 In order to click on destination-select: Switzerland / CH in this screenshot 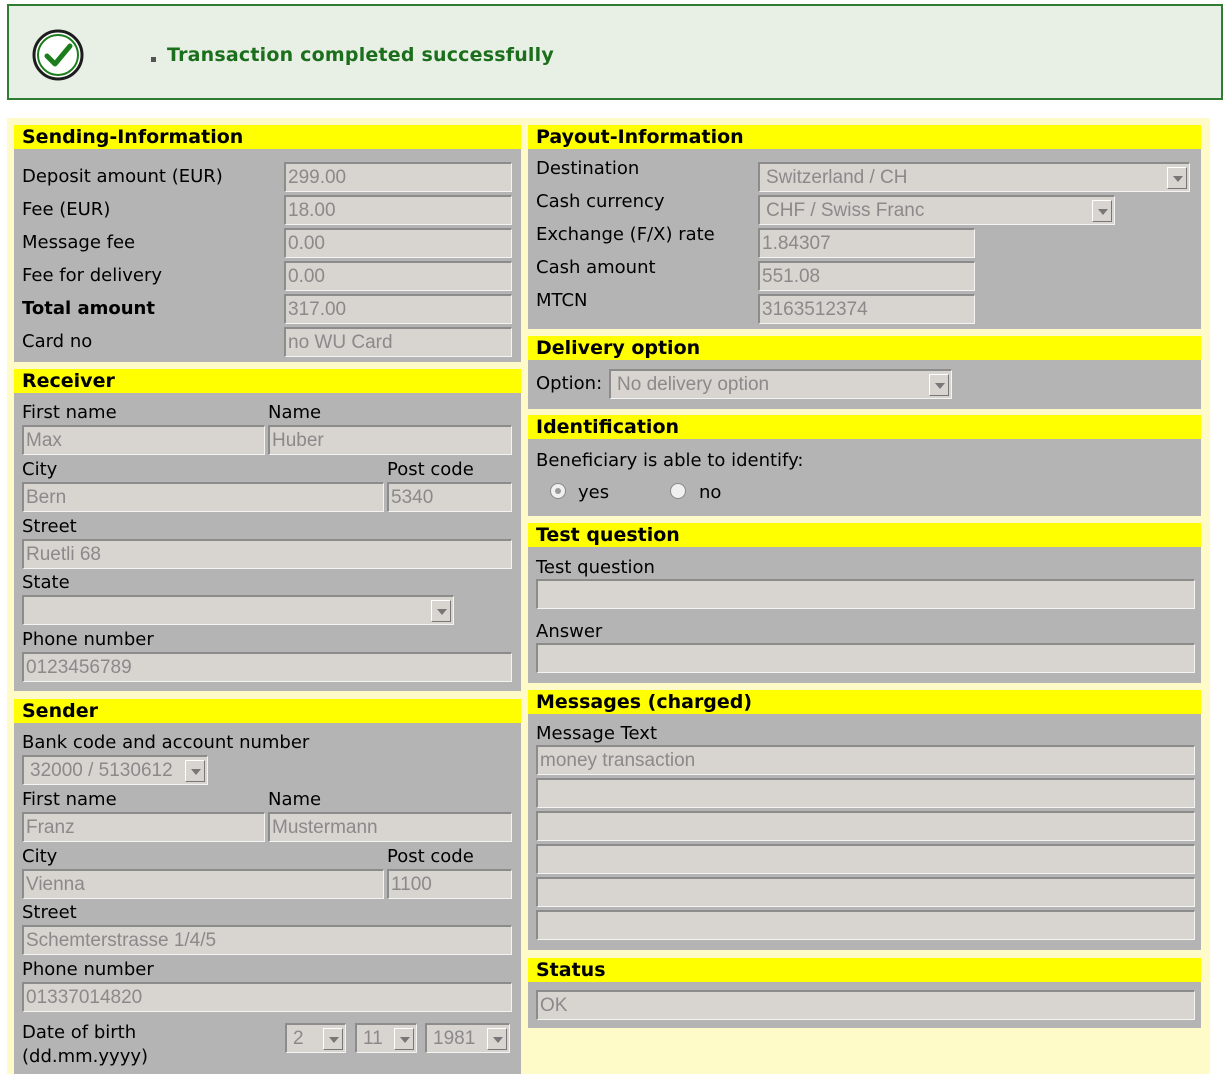, I will do `click(974, 177)`.